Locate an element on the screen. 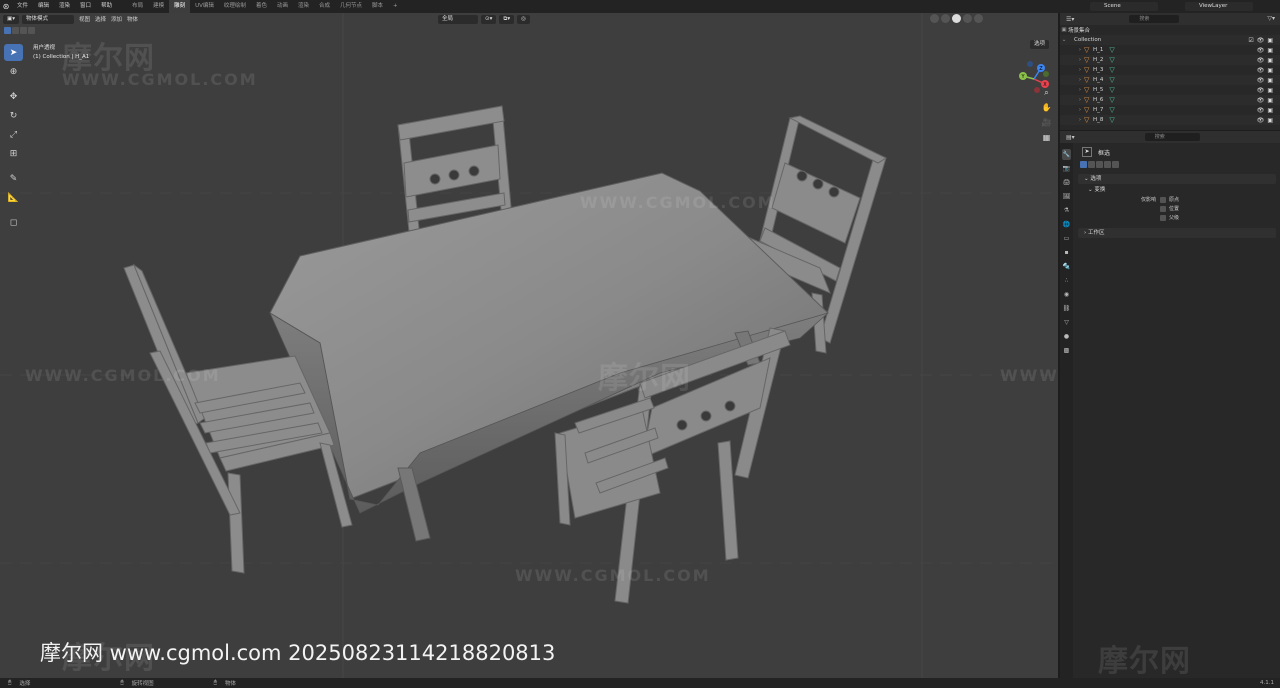  view-layer-tab-icon: 🖼 is located at coordinates (1066, 196).